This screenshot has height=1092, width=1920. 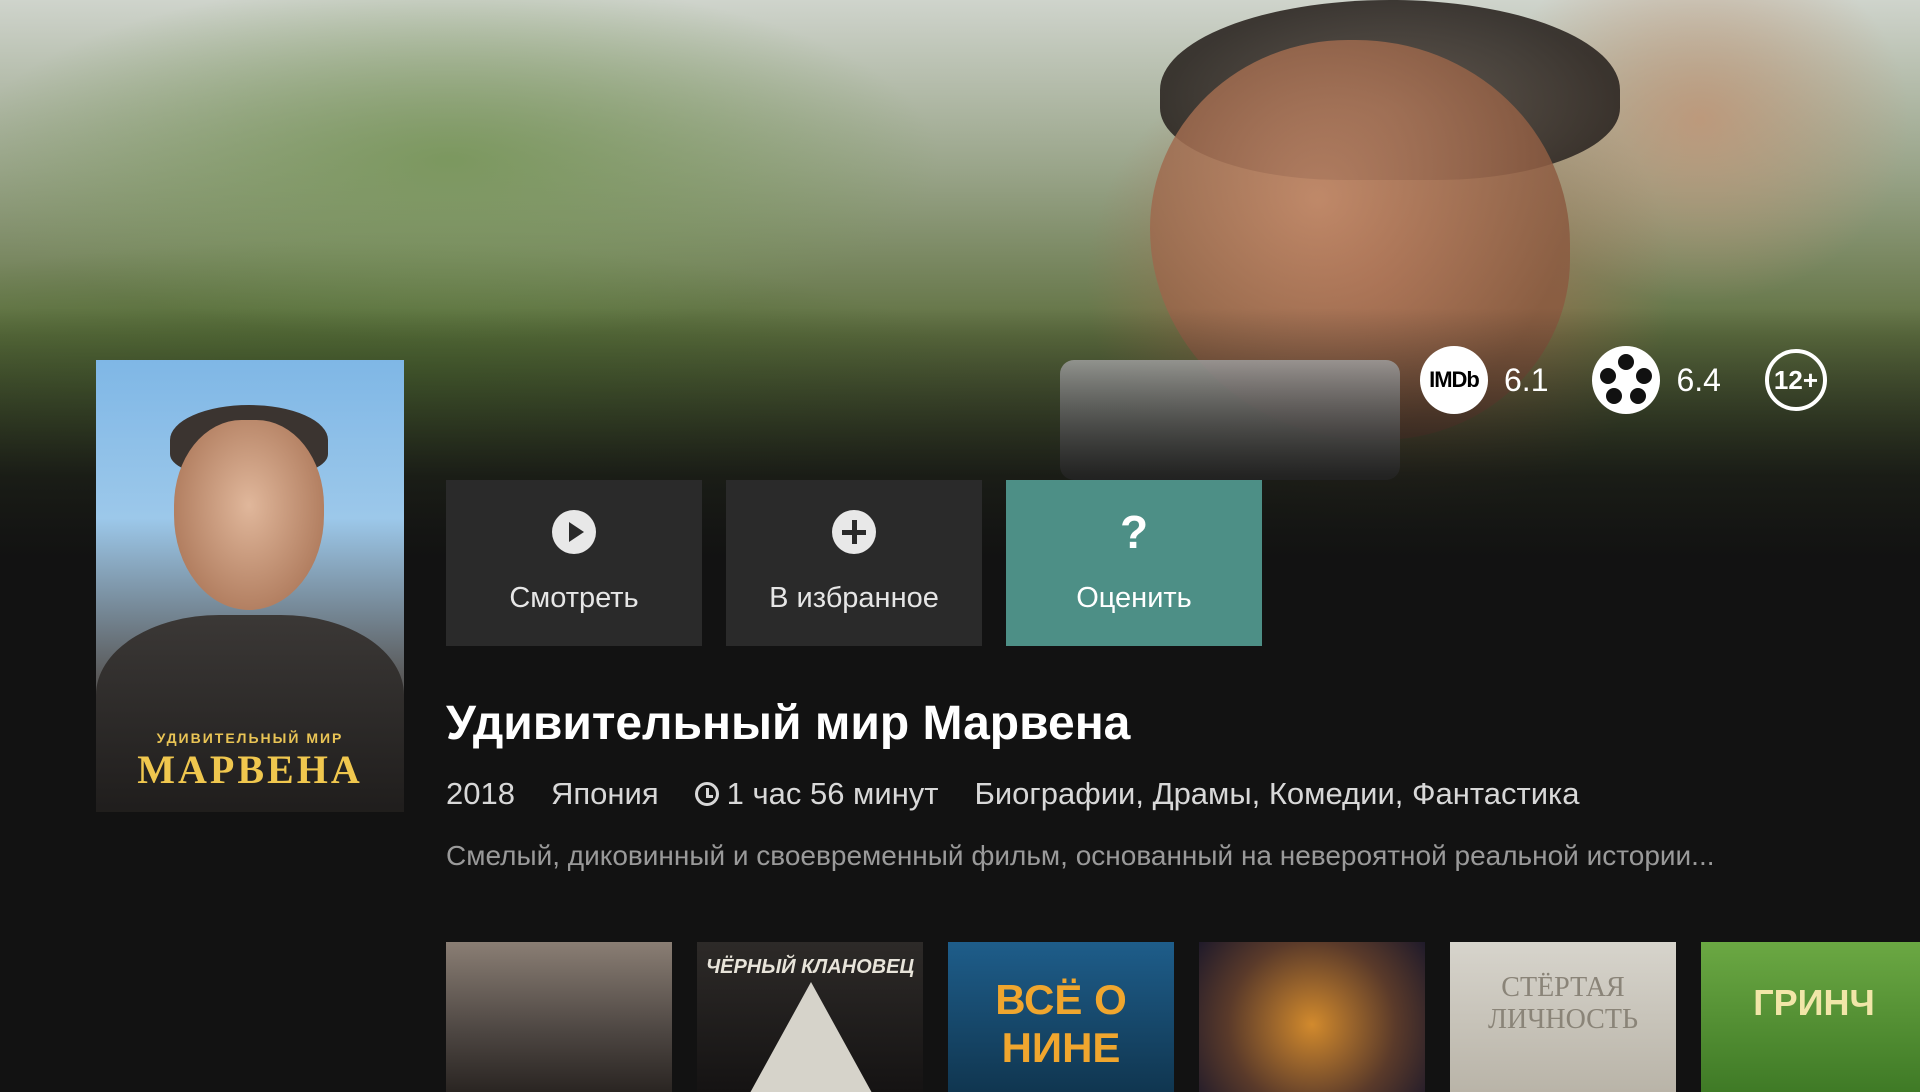 What do you see at coordinates (811, 1037) in the screenshot?
I see `poster-triangle-shape` at bounding box center [811, 1037].